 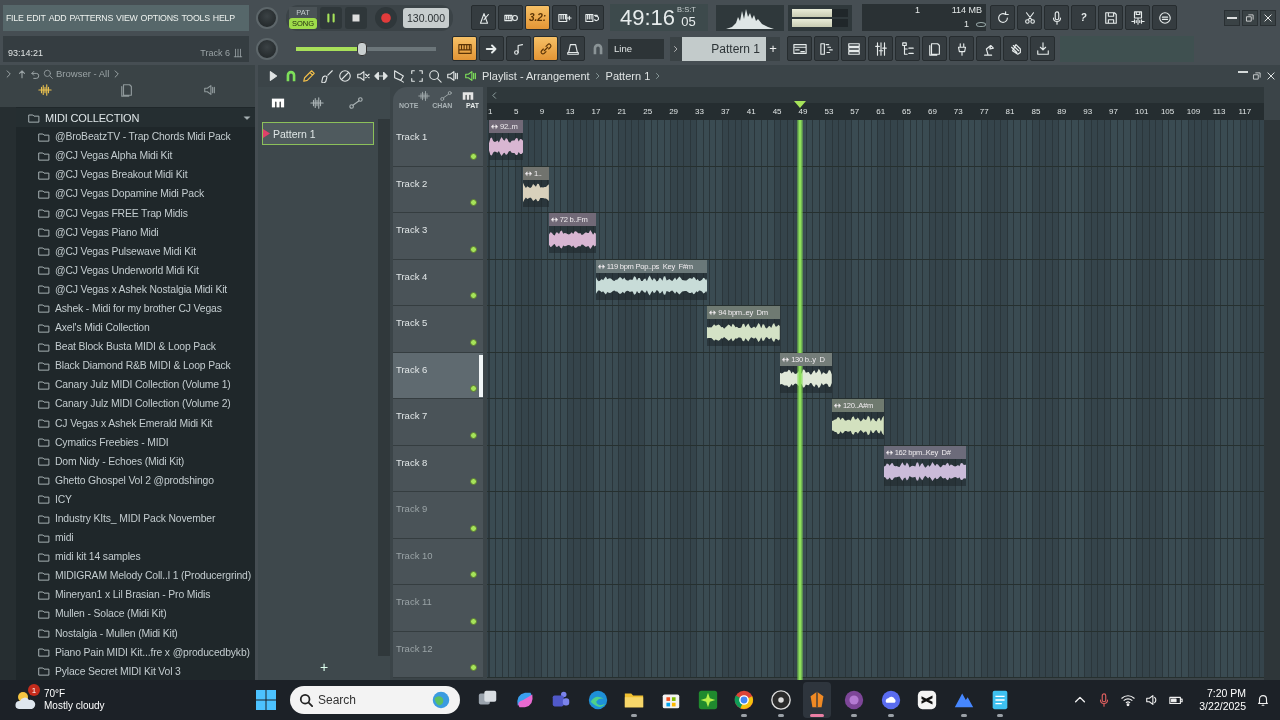 I want to click on bell-icon, so click(x=1263, y=700).